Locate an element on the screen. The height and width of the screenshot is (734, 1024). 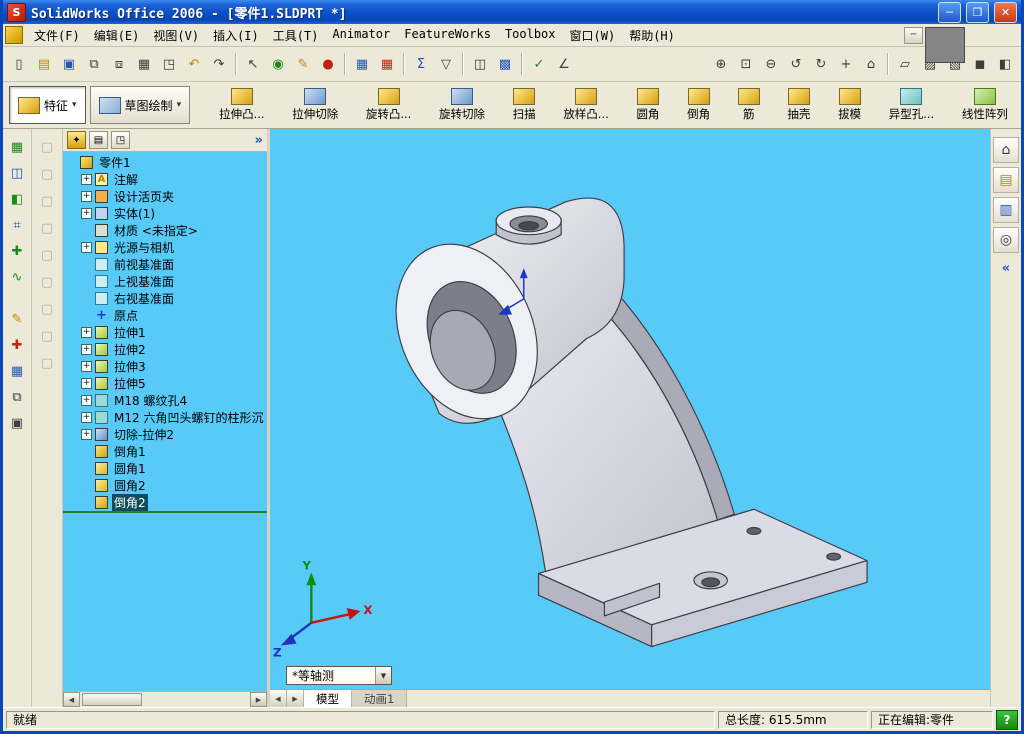
view-orientation-box: *等轴测 ▼ is located at coordinates (339, 675).